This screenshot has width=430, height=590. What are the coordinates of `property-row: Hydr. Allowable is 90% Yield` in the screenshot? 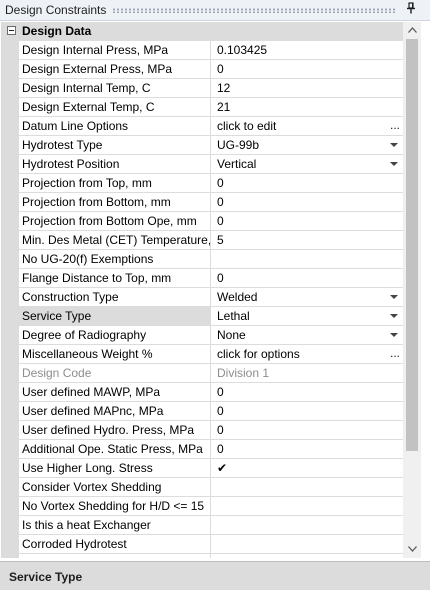 It's located at (211, 556).